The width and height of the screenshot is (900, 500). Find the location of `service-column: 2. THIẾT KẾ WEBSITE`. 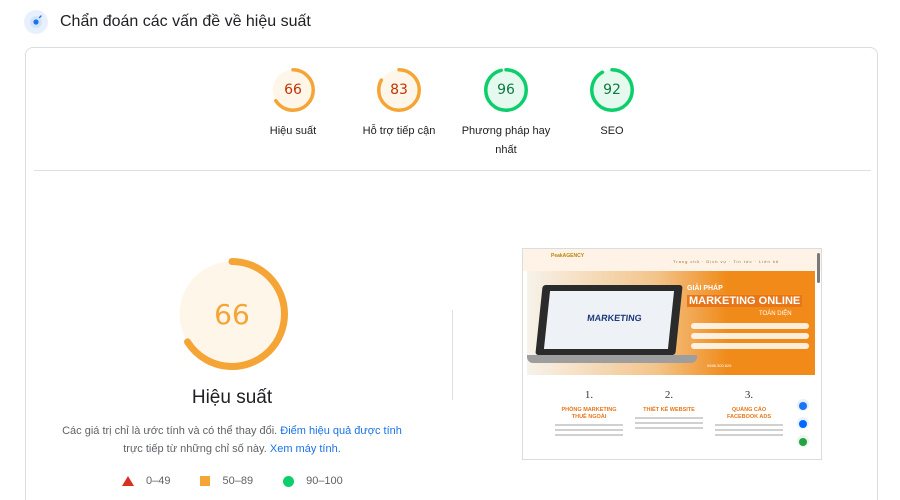

service-column: 2. THIẾT KẾ WEBSITE is located at coordinates (669, 409).